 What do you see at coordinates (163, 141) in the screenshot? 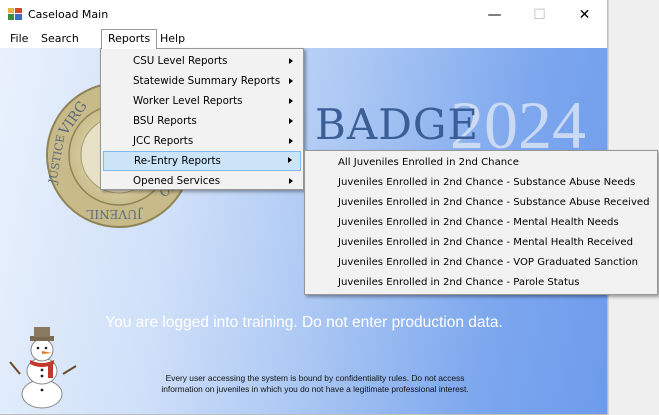
I see `menu-item-label: JCC Reports` at bounding box center [163, 141].